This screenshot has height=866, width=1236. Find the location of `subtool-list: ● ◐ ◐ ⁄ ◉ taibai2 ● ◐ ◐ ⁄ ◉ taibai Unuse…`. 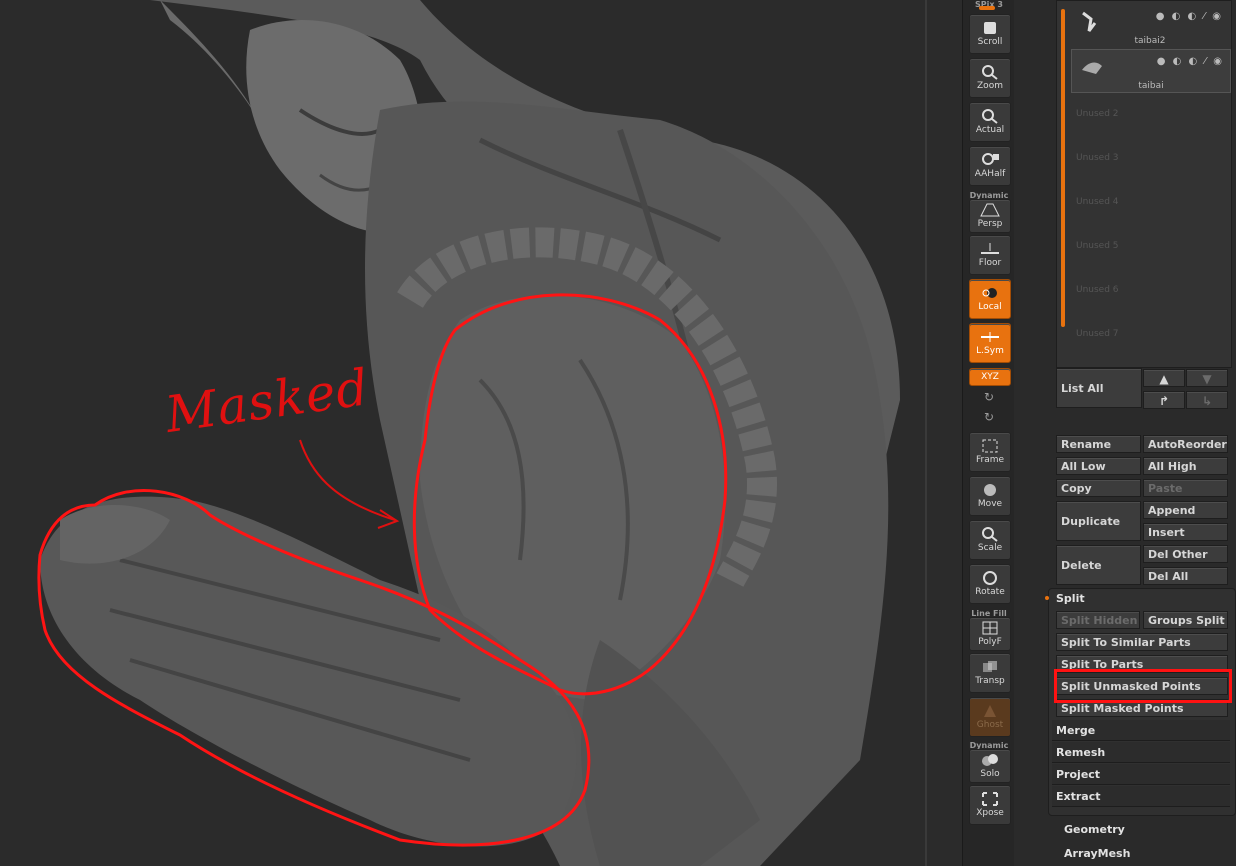

subtool-list: ● ◐ ◐ ⁄ ◉ taibai2 ● ◐ ◐ ⁄ ◉ taibai Unuse… is located at coordinates (1144, 184).